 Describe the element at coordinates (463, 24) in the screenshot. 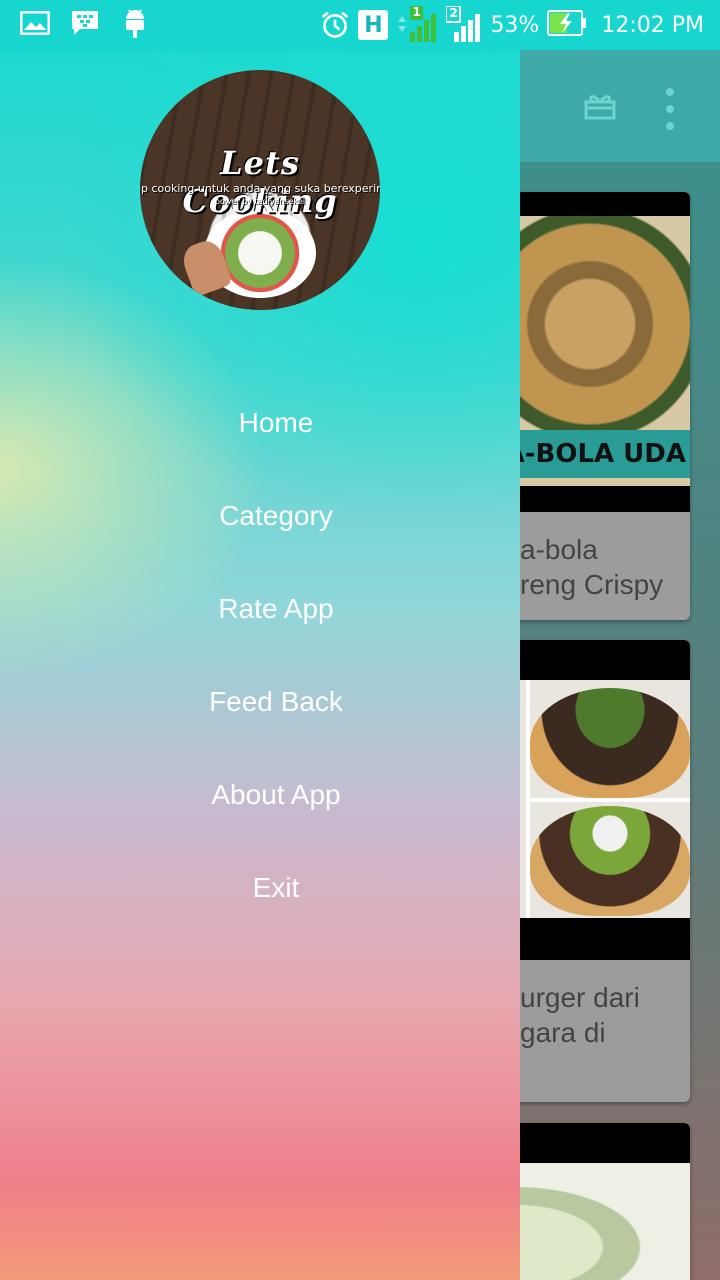

I see `signal-sim2-icon: 2` at that location.